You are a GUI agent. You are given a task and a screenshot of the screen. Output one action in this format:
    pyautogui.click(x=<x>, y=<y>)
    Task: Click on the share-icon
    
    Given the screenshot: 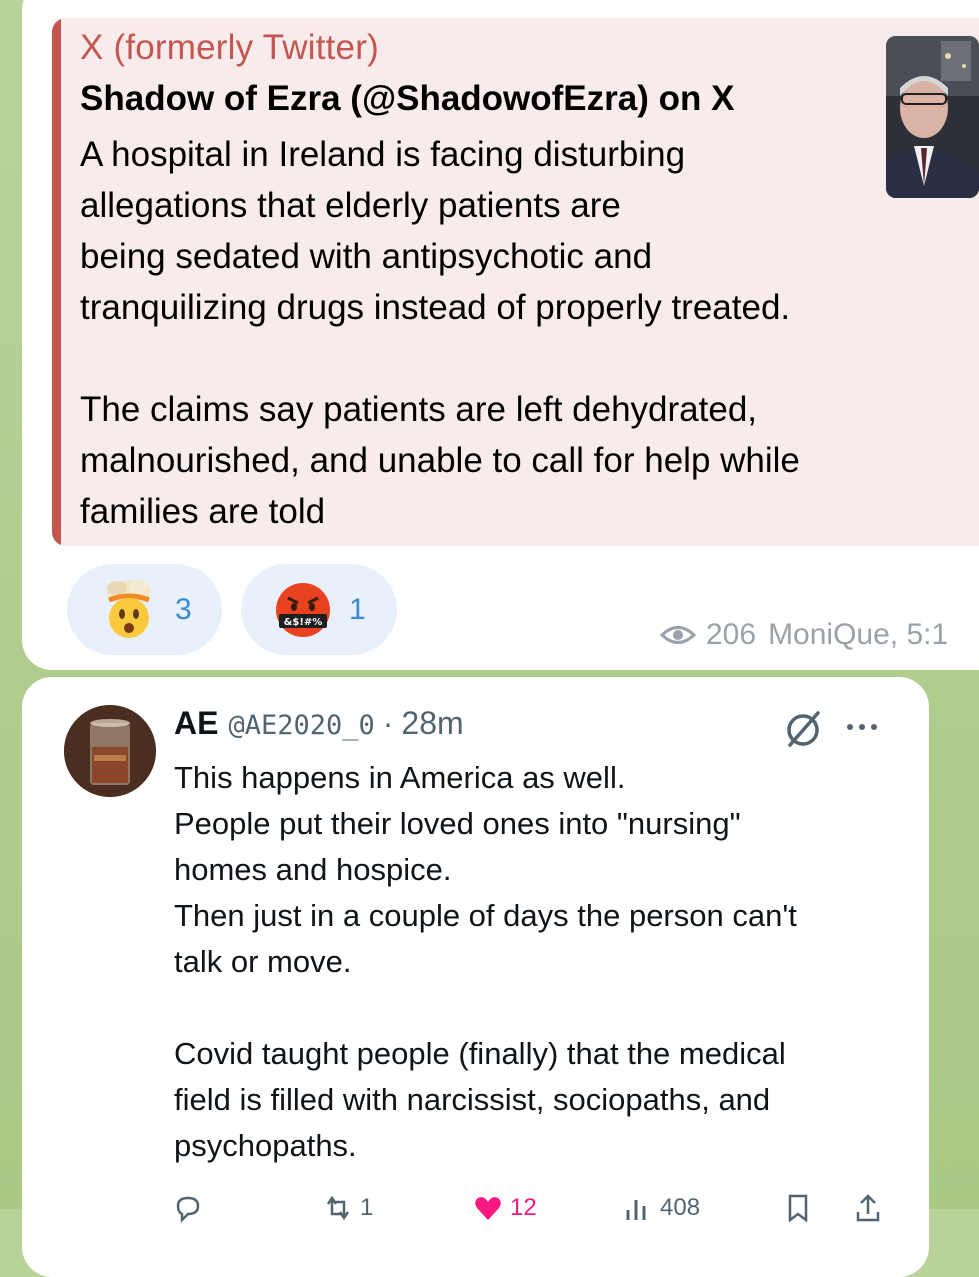 What is the action you would take?
    pyautogui.click(x=868, y=1208)
    